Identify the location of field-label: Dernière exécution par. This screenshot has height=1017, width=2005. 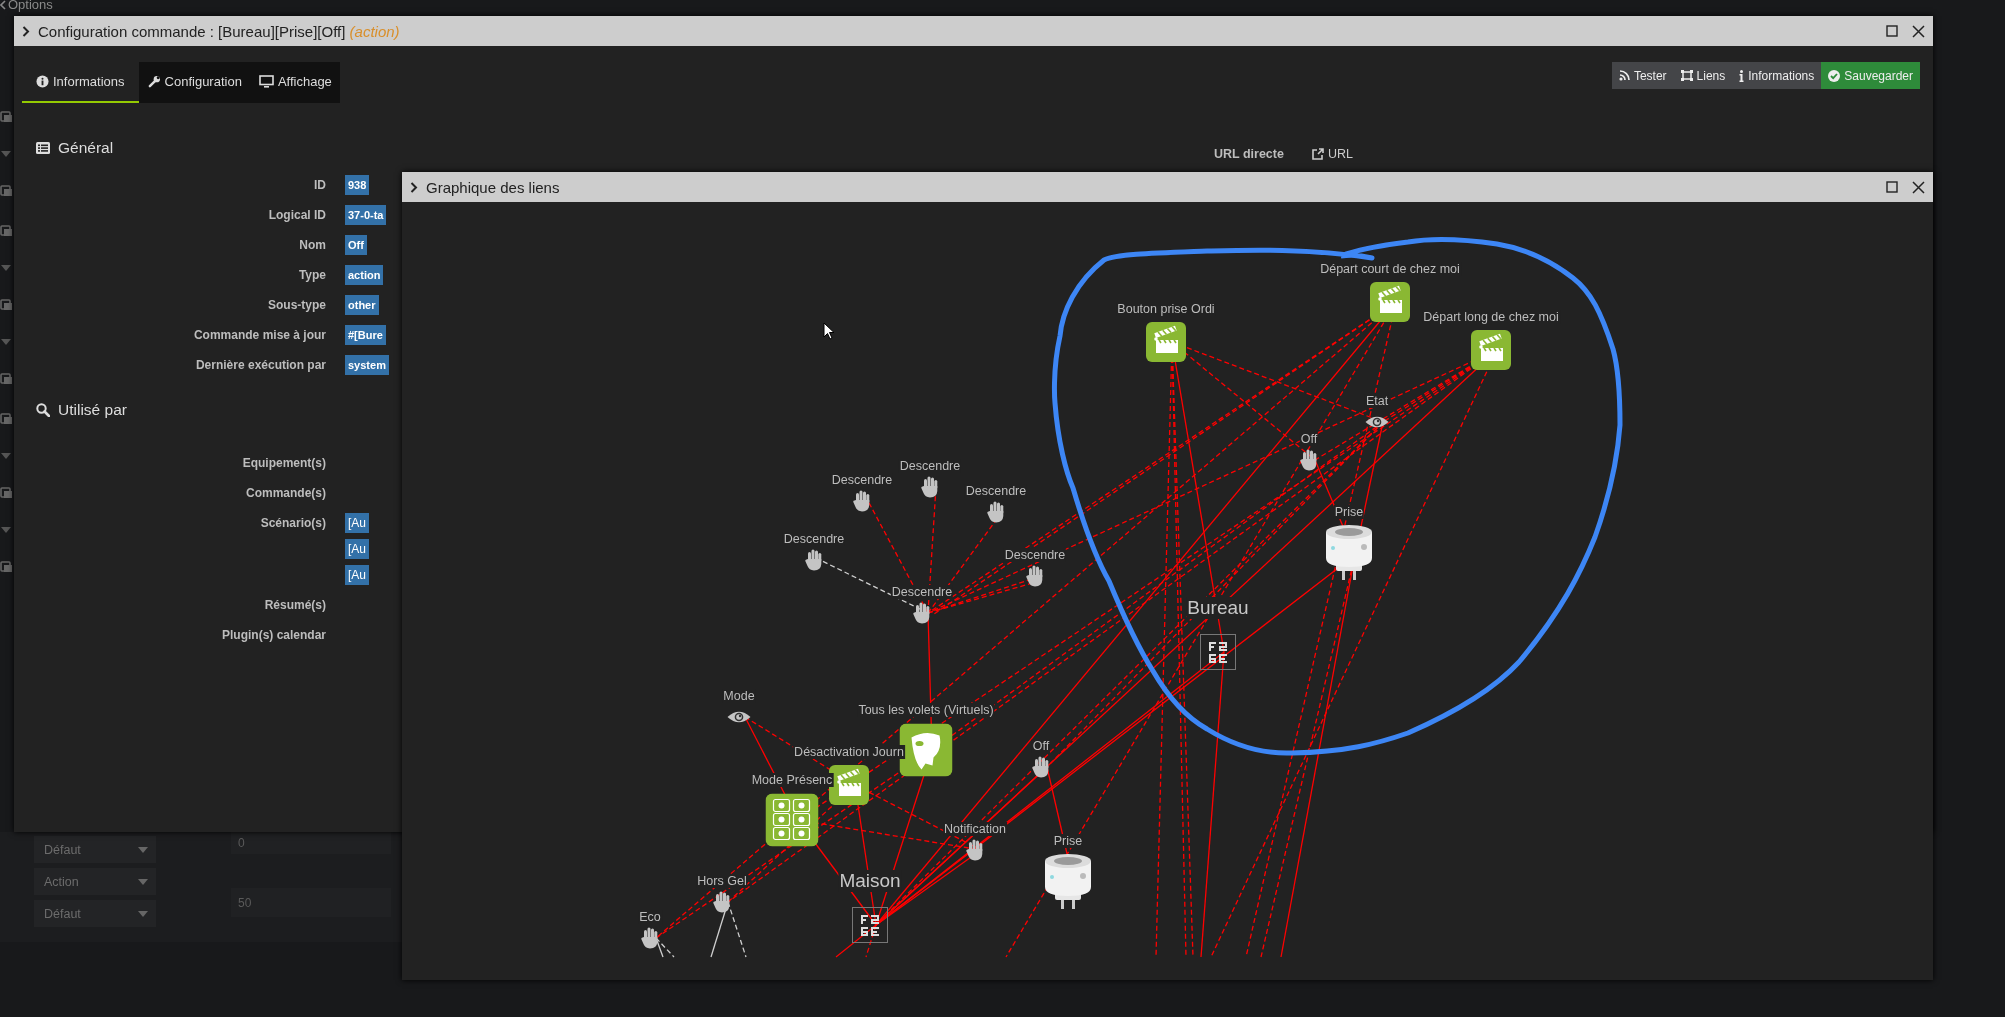
(260, 365).